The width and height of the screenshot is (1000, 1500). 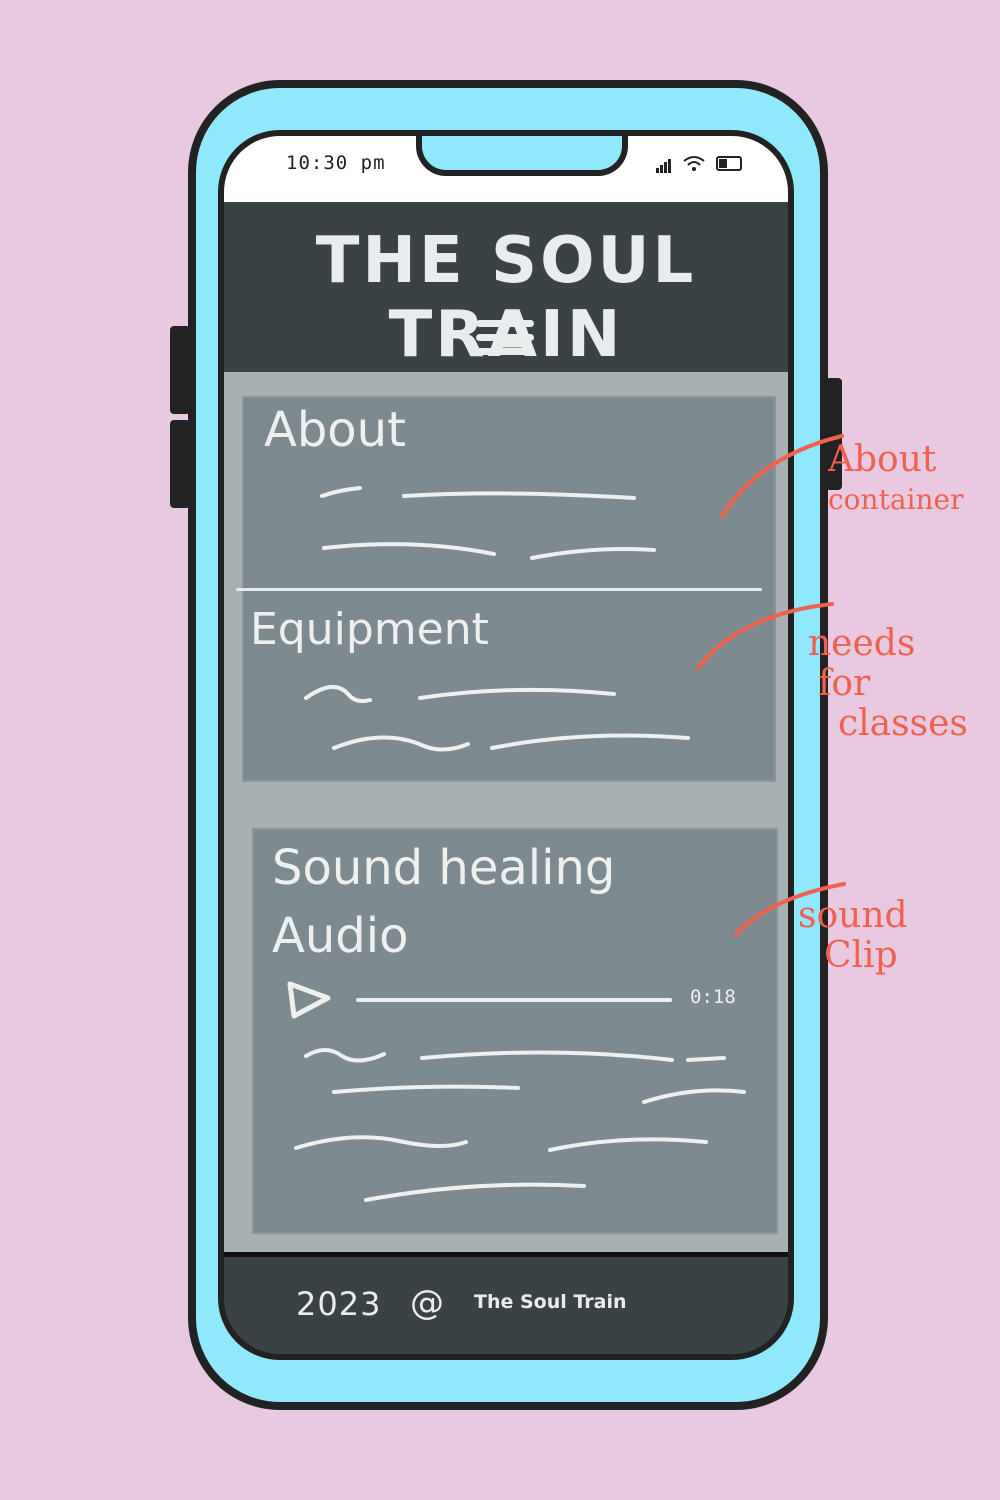 I want to click on equipment-annotation: needs for classes, so click(x=888, y=684).